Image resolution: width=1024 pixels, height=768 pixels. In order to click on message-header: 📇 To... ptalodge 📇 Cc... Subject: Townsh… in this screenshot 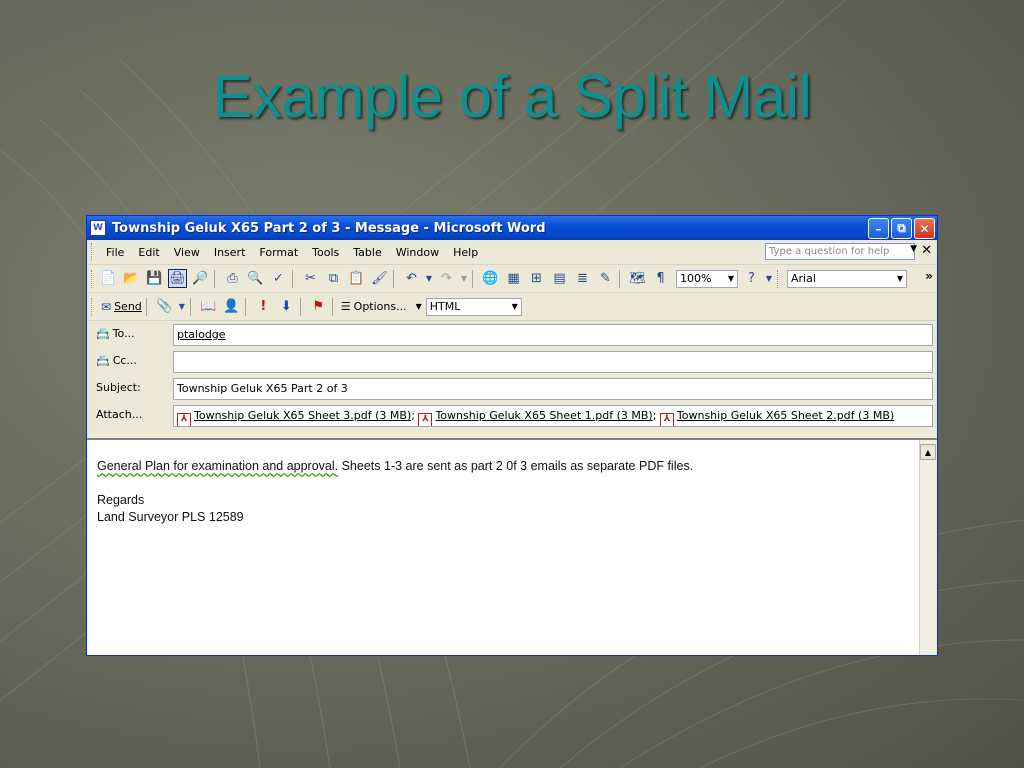, I will do `click(512, 376)`.